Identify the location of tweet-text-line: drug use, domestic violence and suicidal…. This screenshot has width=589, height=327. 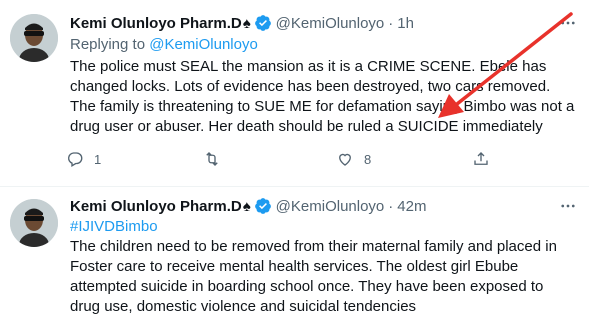
(243, 306).